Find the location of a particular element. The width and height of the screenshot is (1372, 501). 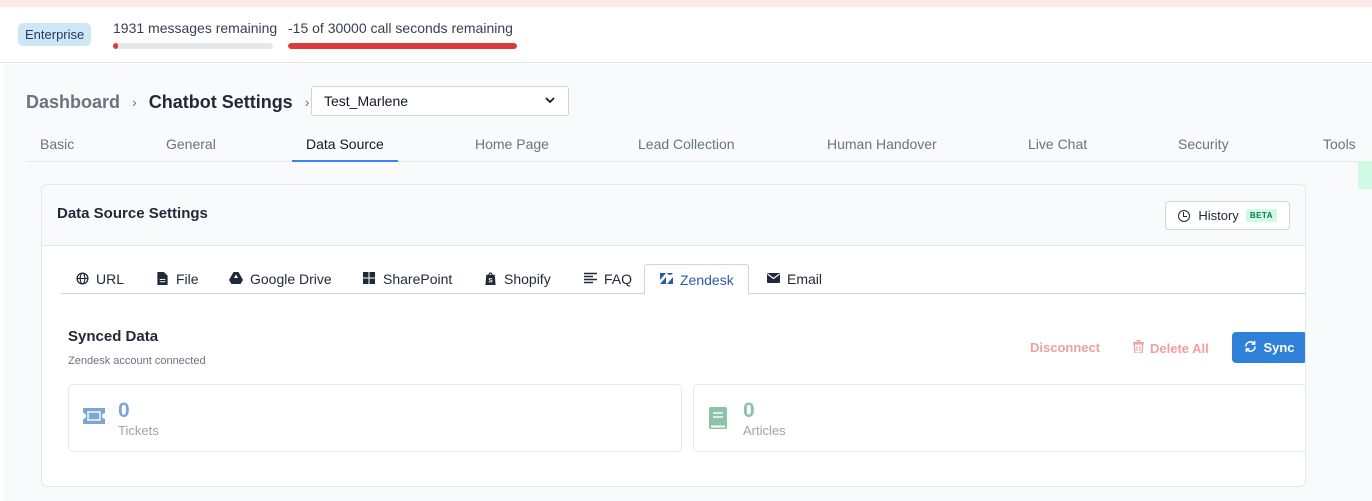

source-tab-file: File is located at coordinates (177, 279).